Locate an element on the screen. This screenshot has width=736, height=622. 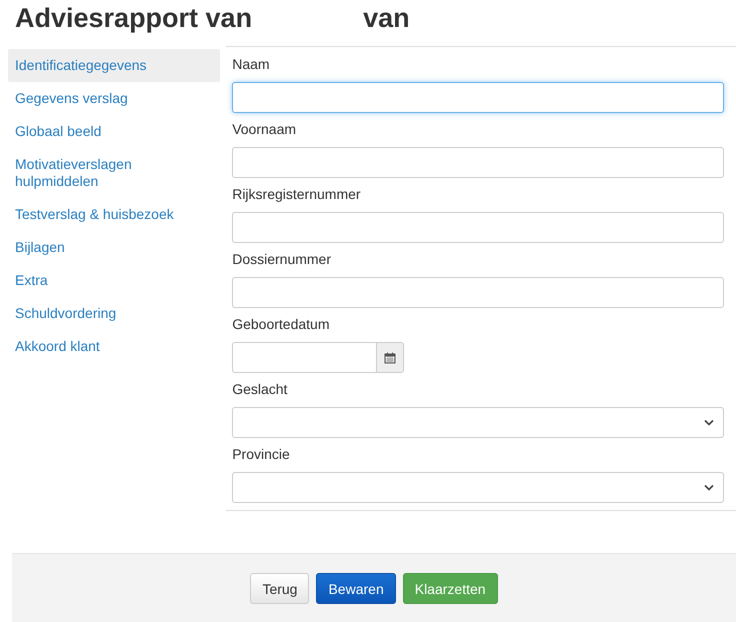
calendar-button is located at coordinates (390, 357).